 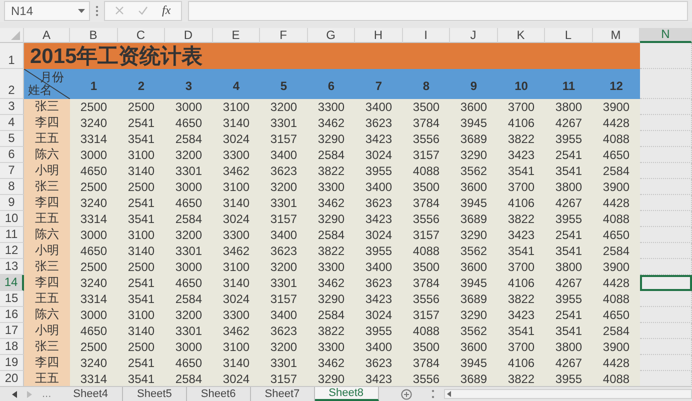 What do you see at coordinates (666, 282) in the screenshot?
I see `selected-cell` at bounding box center [666, 282].